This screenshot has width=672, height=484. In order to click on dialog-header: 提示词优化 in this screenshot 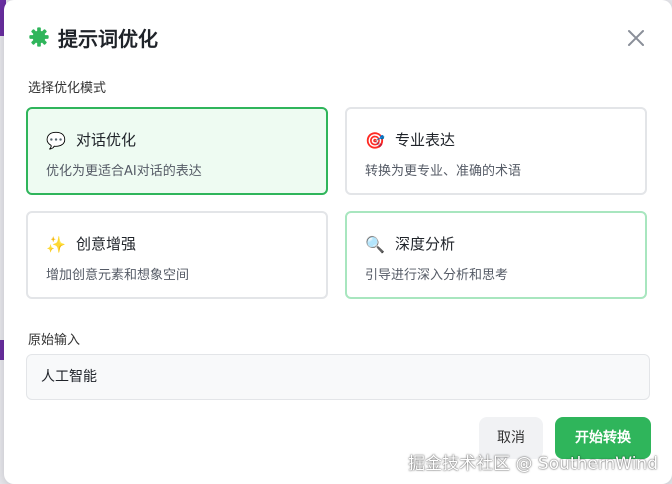, I will do `click(338, 39)`.